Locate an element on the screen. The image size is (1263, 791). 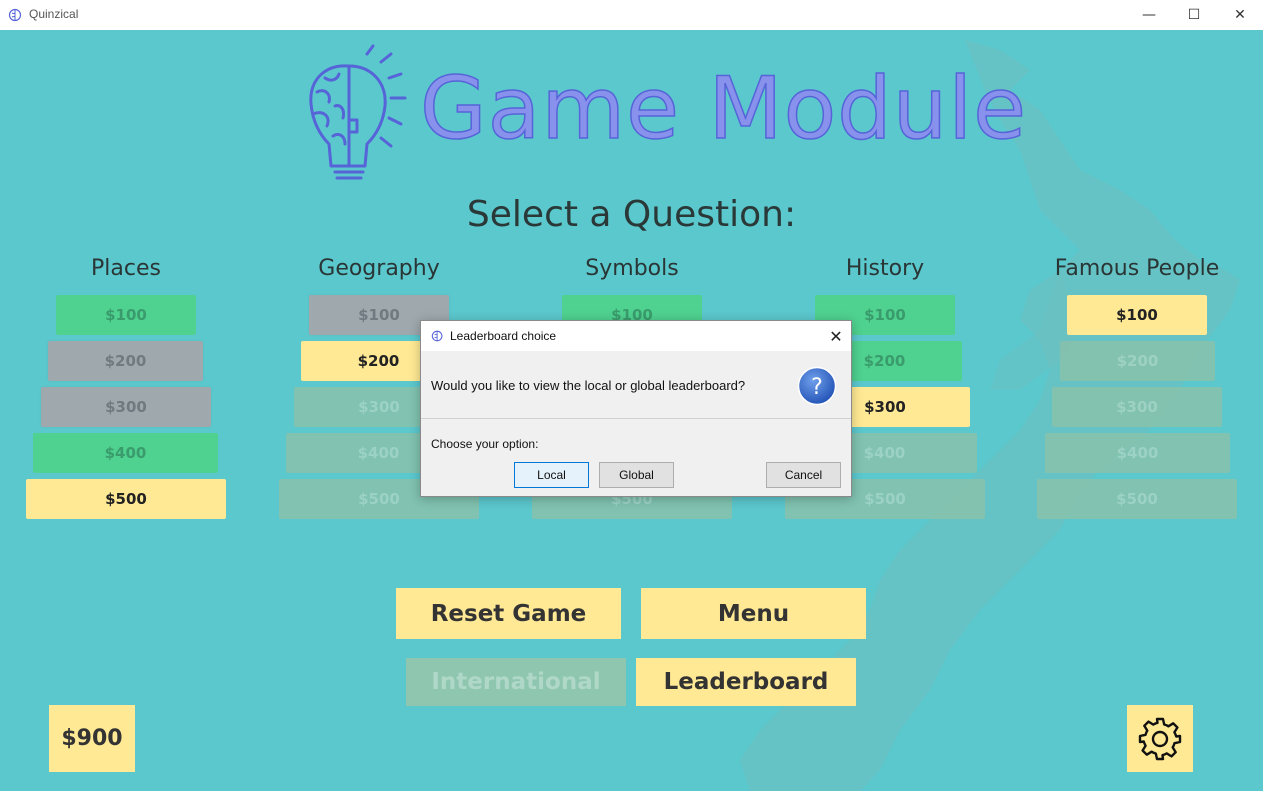
international-button: International is located at coordinates (516, 682).